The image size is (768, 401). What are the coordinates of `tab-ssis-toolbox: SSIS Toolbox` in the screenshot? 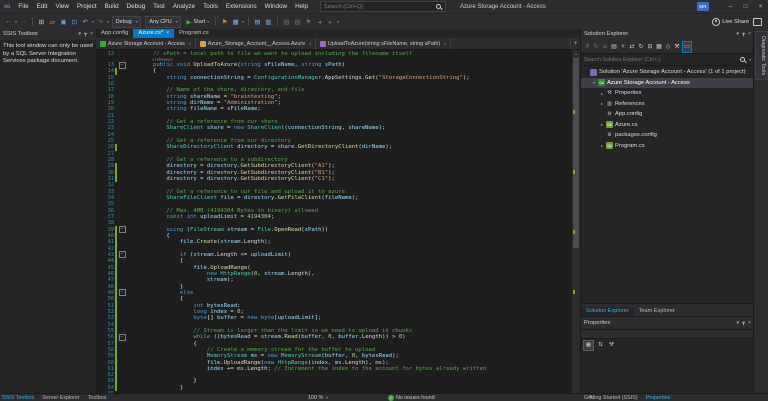 It's located at (18, 398).